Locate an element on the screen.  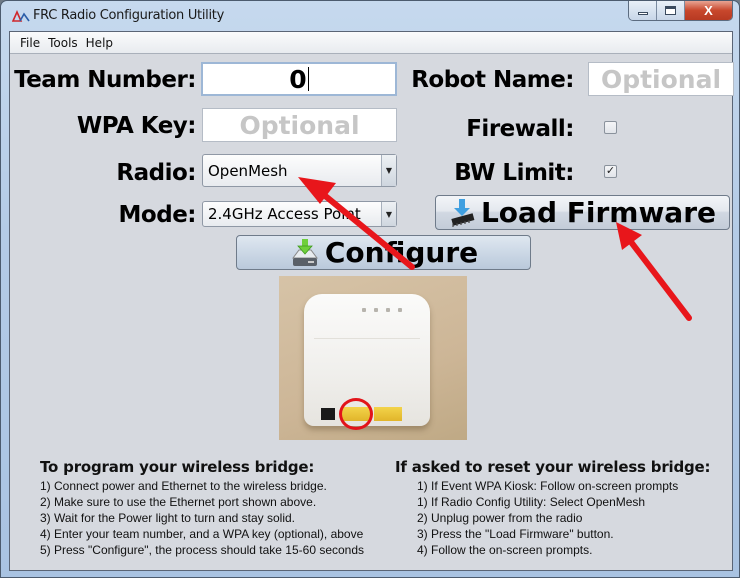
maximize-button is located at coordinates (671, 10).